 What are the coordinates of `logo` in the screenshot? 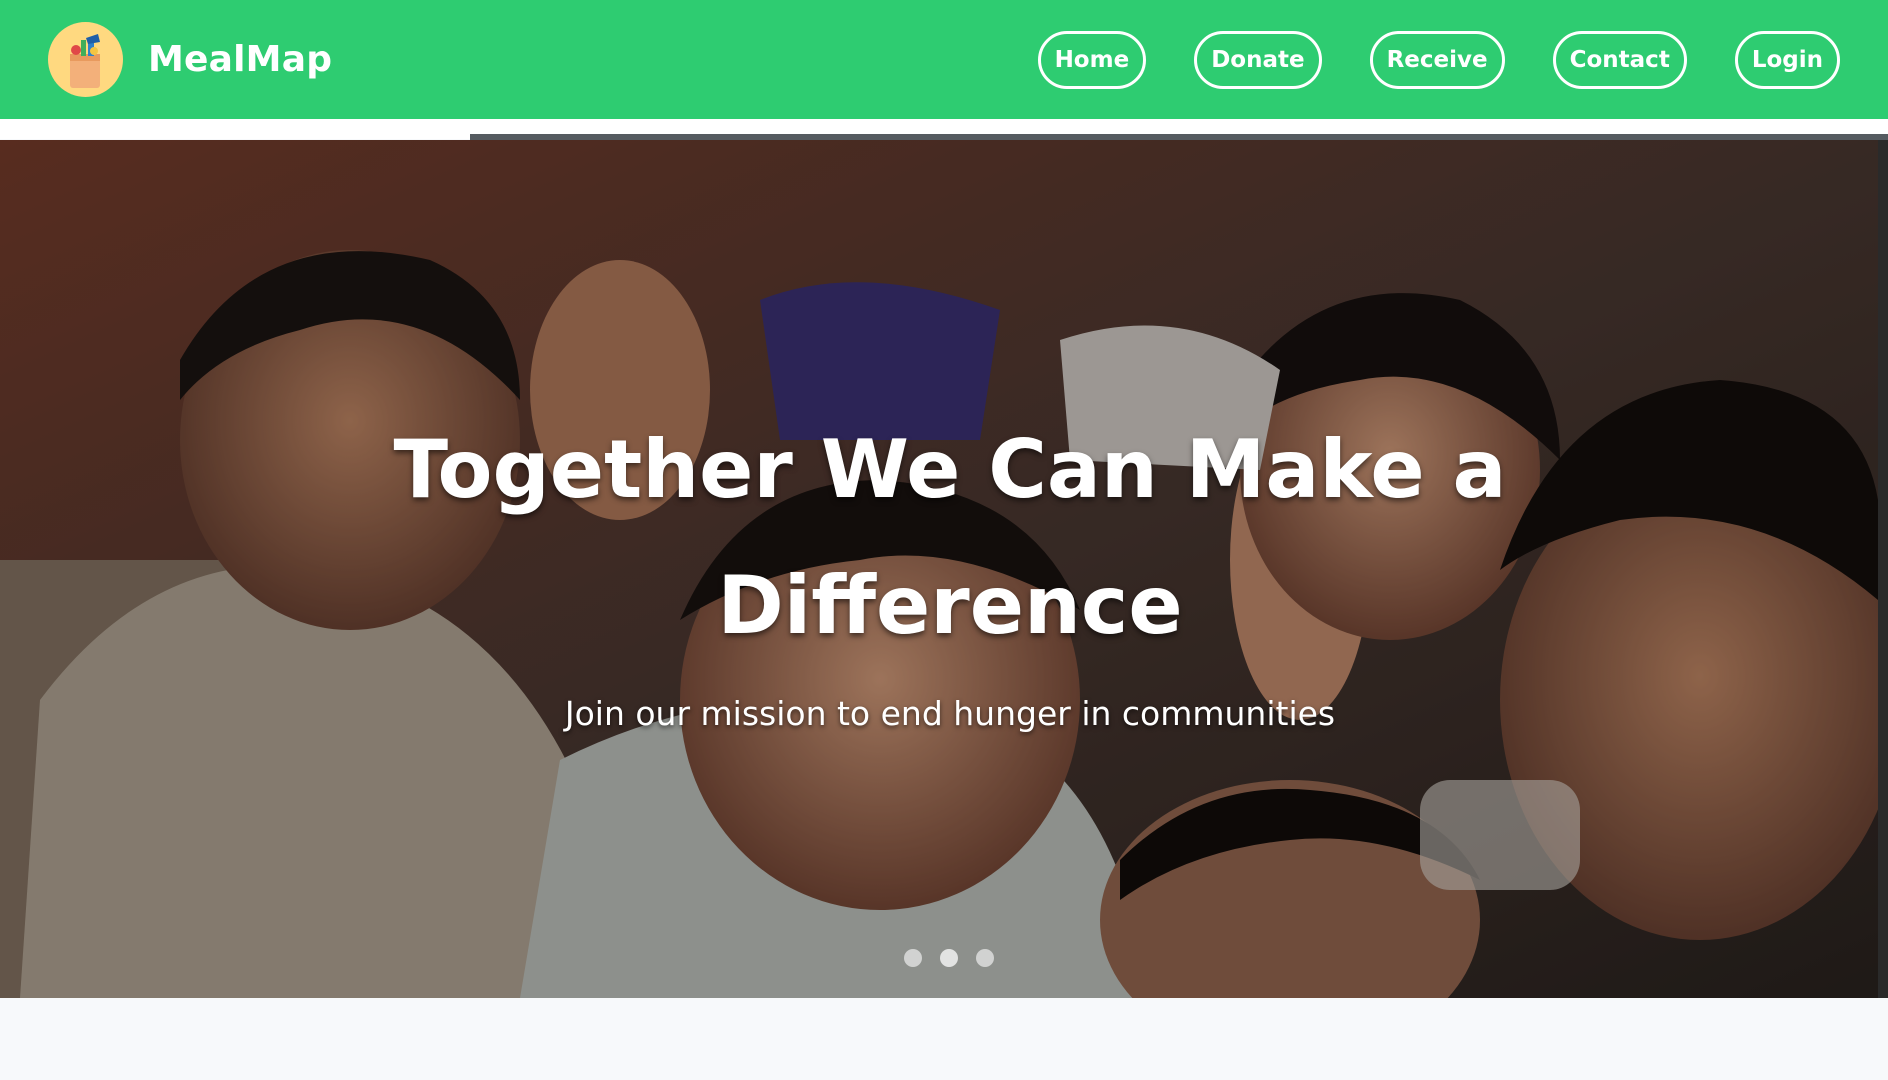 It's located at (85, 59).